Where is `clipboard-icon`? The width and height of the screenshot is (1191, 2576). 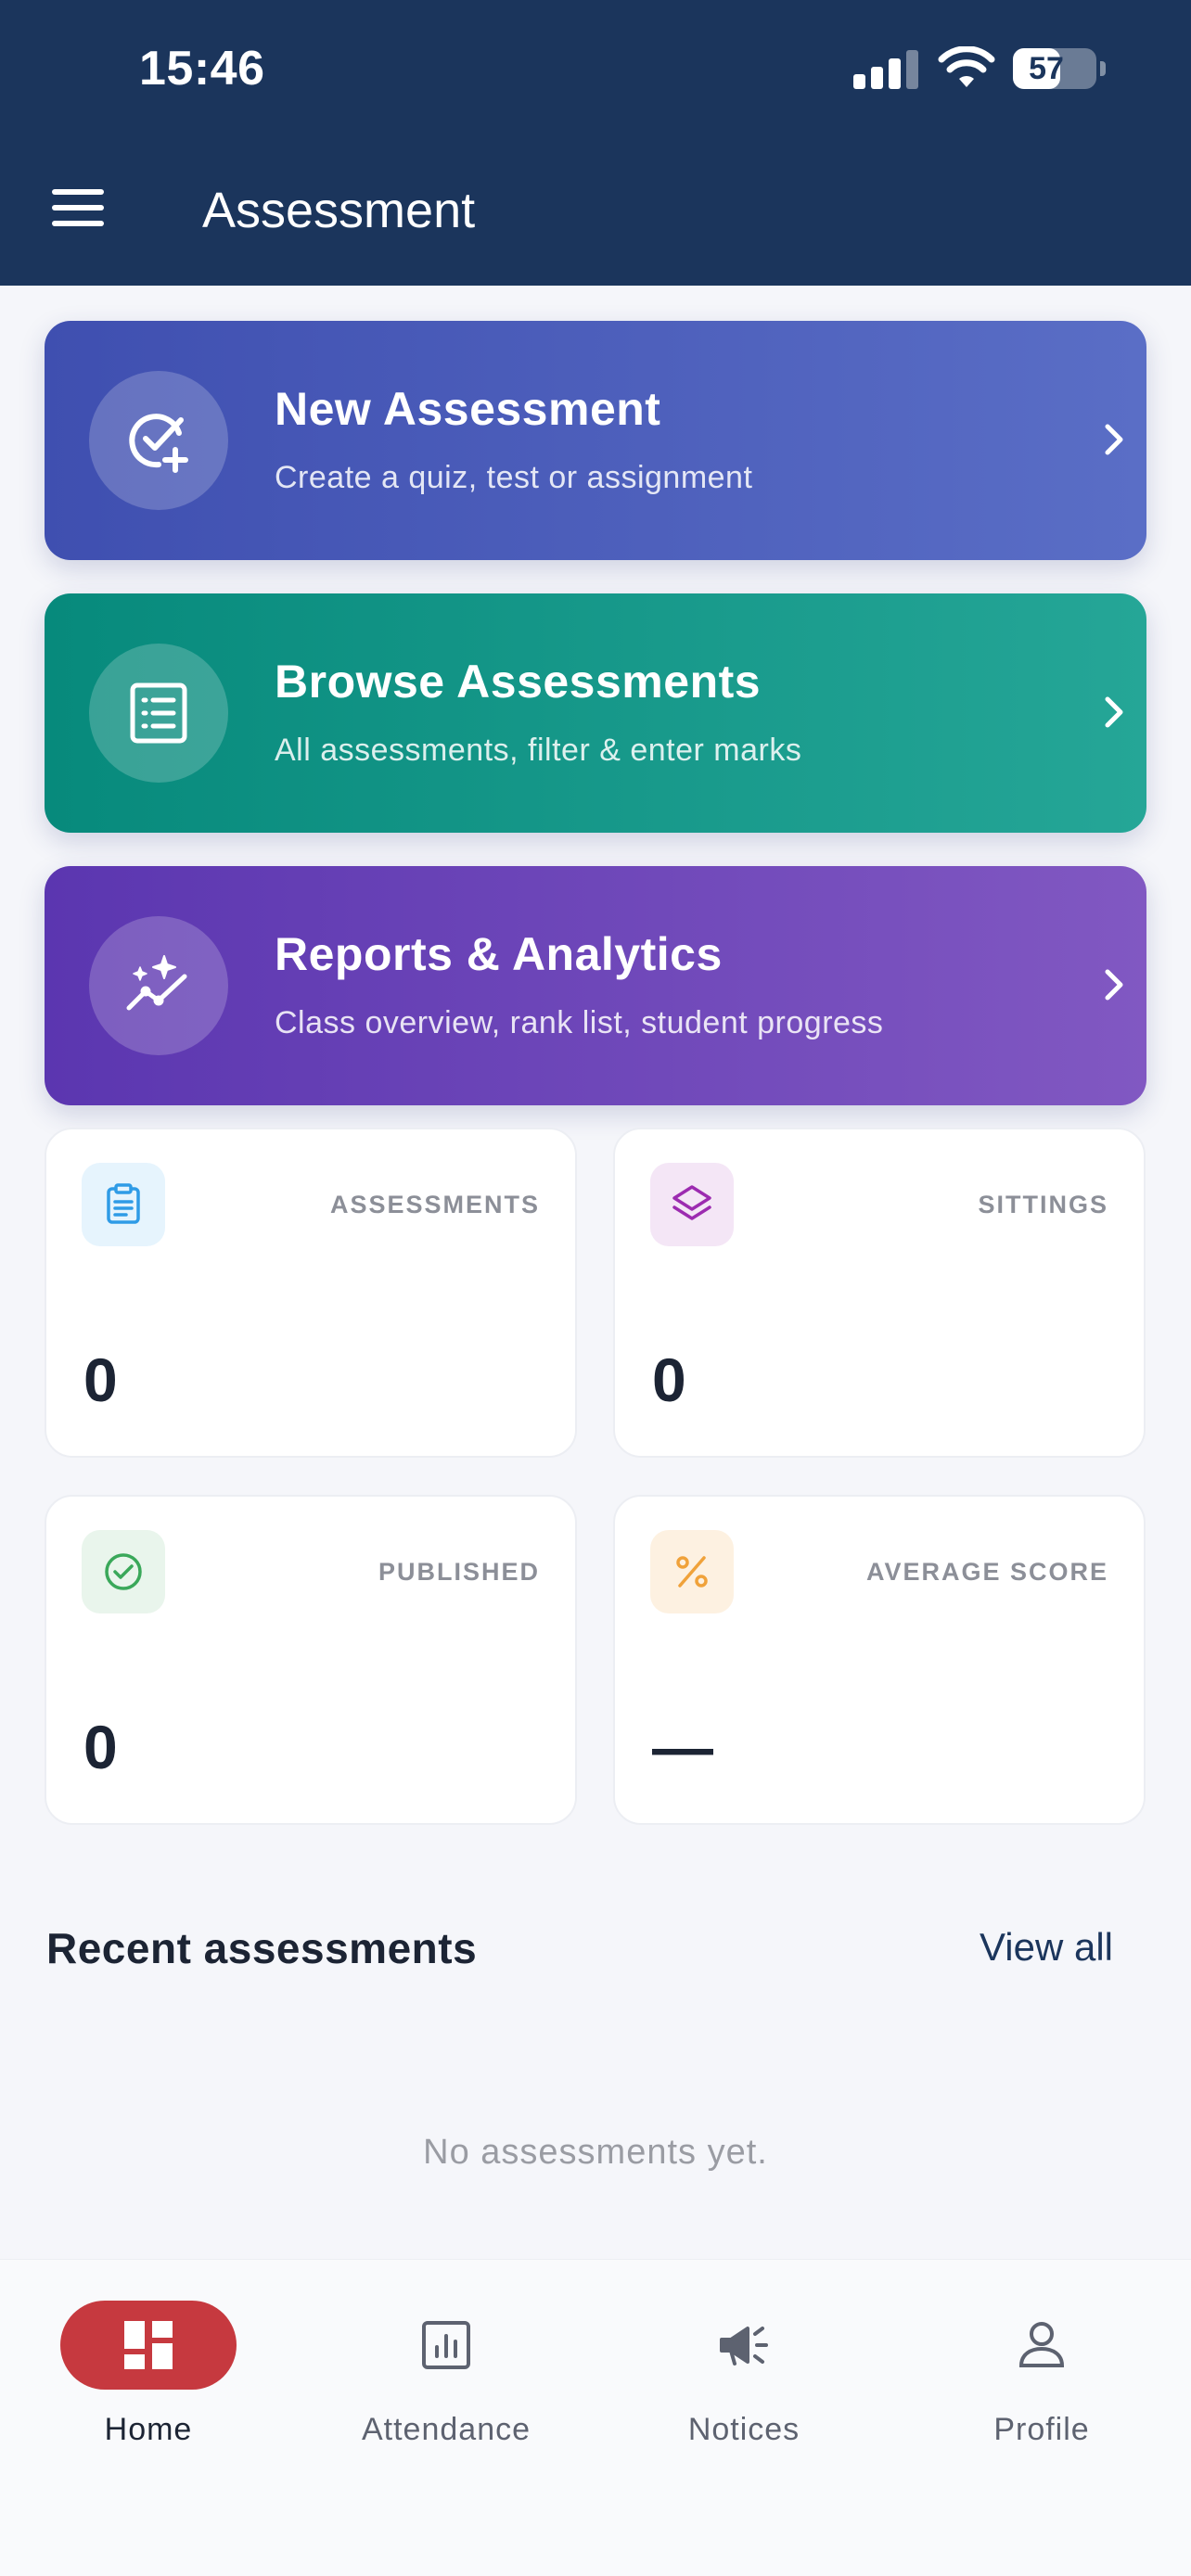
clipboard-icon is located at coordinates (123, 1204).